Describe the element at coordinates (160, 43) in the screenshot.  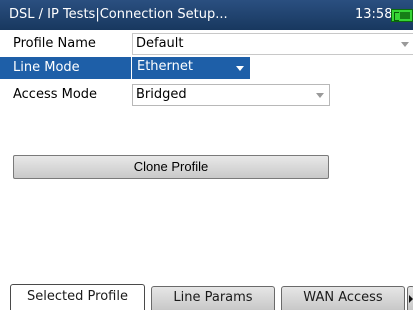
I see `profile-name-value: Default` at that location.